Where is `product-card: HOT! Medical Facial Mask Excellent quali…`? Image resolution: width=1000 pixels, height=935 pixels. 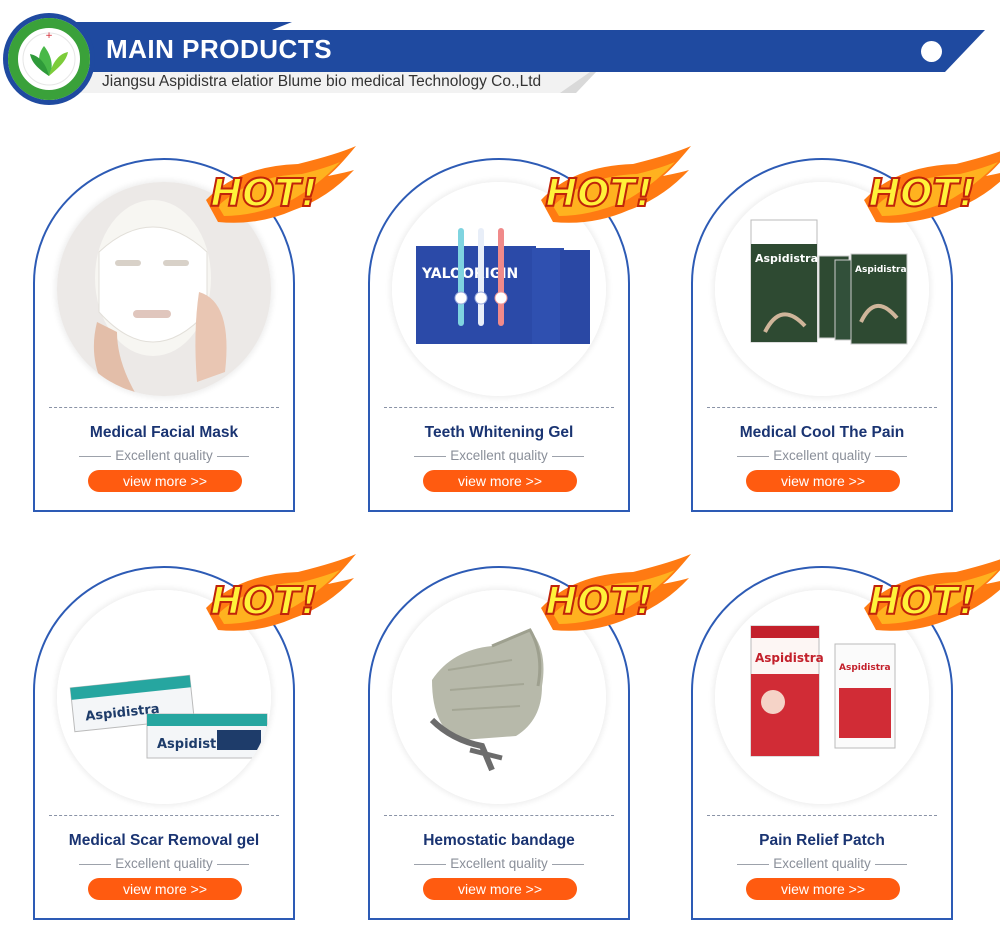
product-card: HOT! Medical Facial Mask Excellent quali… is located at coordinates (194, 329).